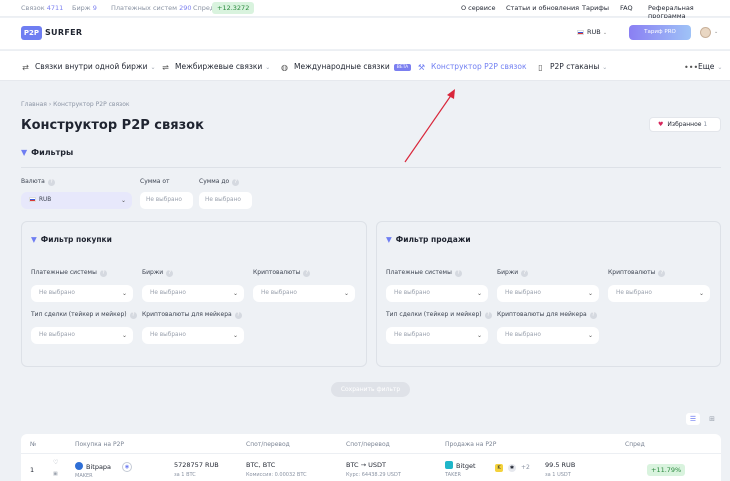  Describe the element at coordinates (225, 200) in the screenshot. I see `sum-to-input: Не выбрано` at that location.